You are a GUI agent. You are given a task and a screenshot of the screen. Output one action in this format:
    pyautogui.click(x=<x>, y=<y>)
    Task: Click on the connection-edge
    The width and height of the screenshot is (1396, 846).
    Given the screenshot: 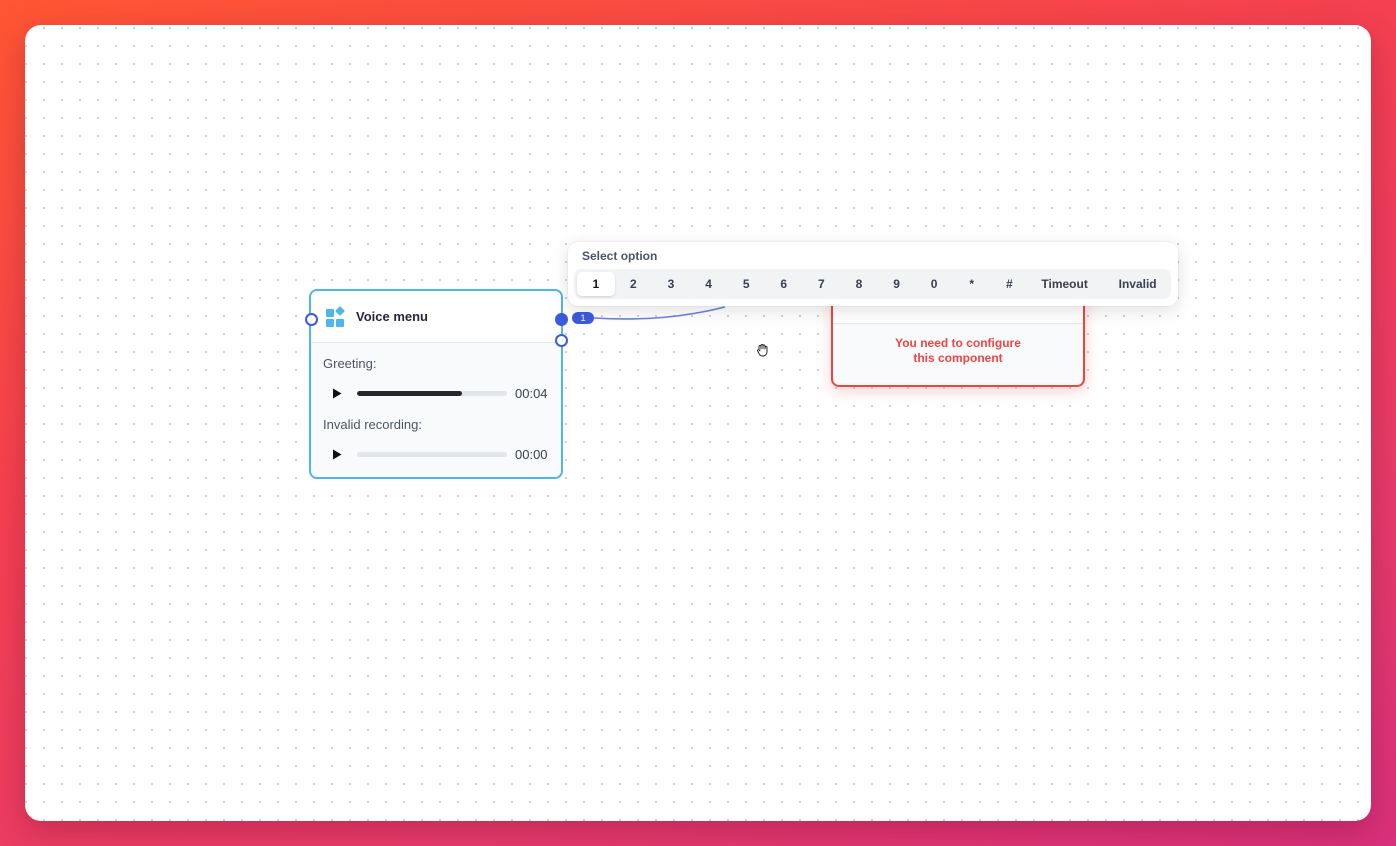 What is the action you would take?
    pyautogui.click(x=659, y=313)
    